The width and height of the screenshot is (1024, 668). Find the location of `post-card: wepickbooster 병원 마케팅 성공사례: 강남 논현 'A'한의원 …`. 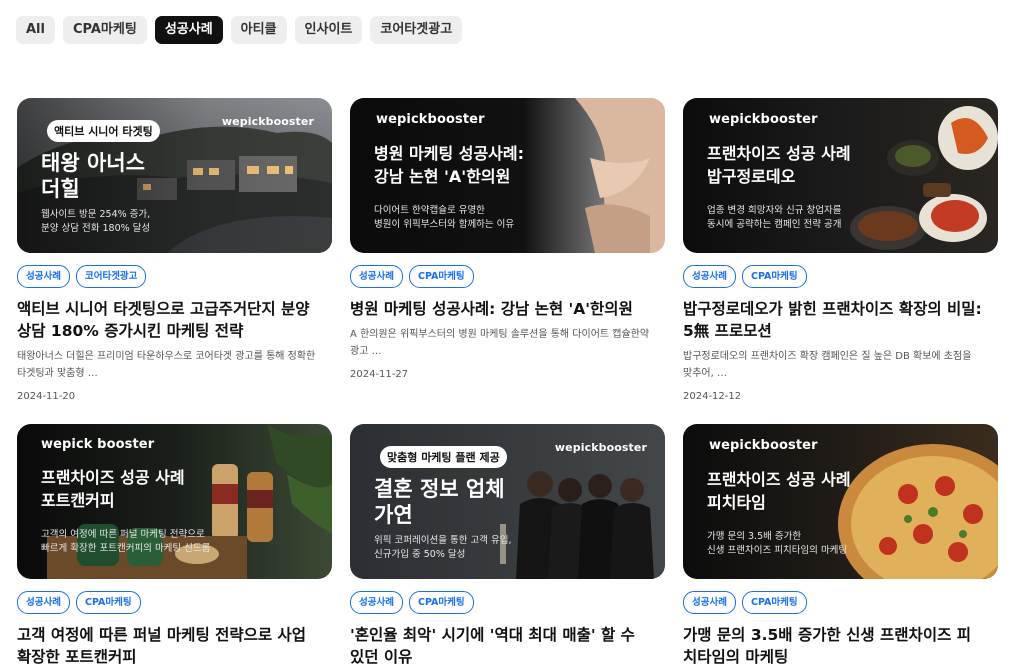

post-card: wepickbooster 병원 마케팅 성공사례: 강남 논현 'A'한의원 … is located at coordinates (507, 239).